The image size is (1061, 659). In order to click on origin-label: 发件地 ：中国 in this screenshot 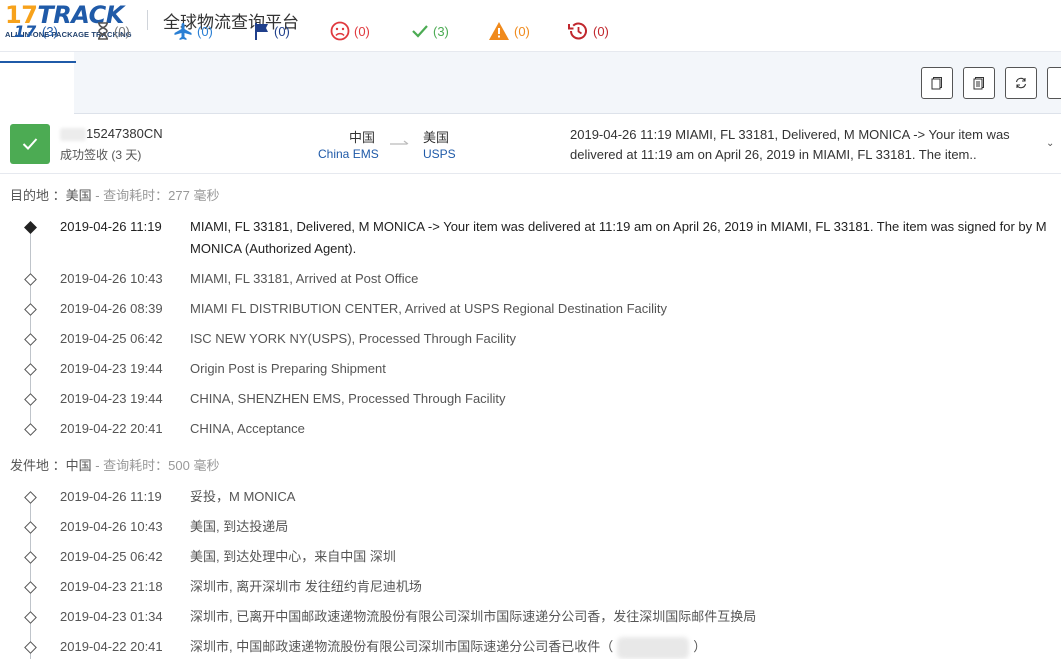, I will do `click(51, 465)`.